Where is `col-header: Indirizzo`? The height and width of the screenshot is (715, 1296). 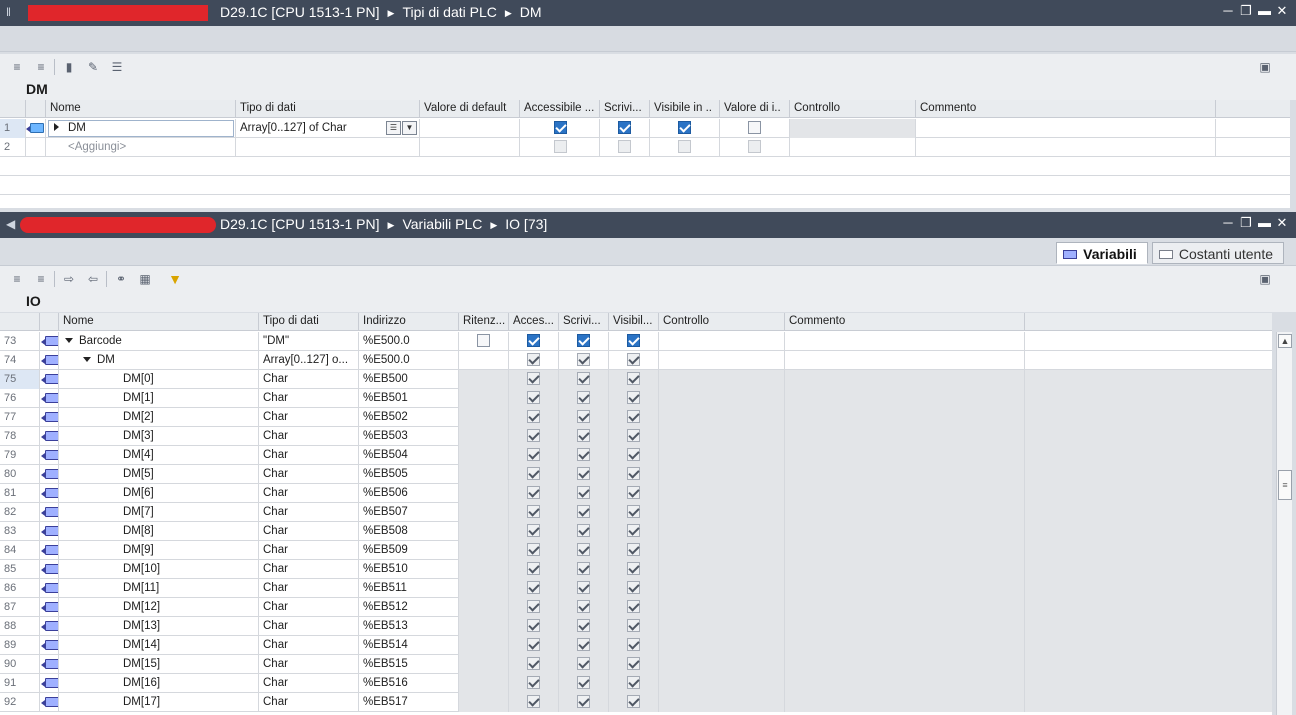
col-header: Indirizzo is located at coordinates (409, 322).